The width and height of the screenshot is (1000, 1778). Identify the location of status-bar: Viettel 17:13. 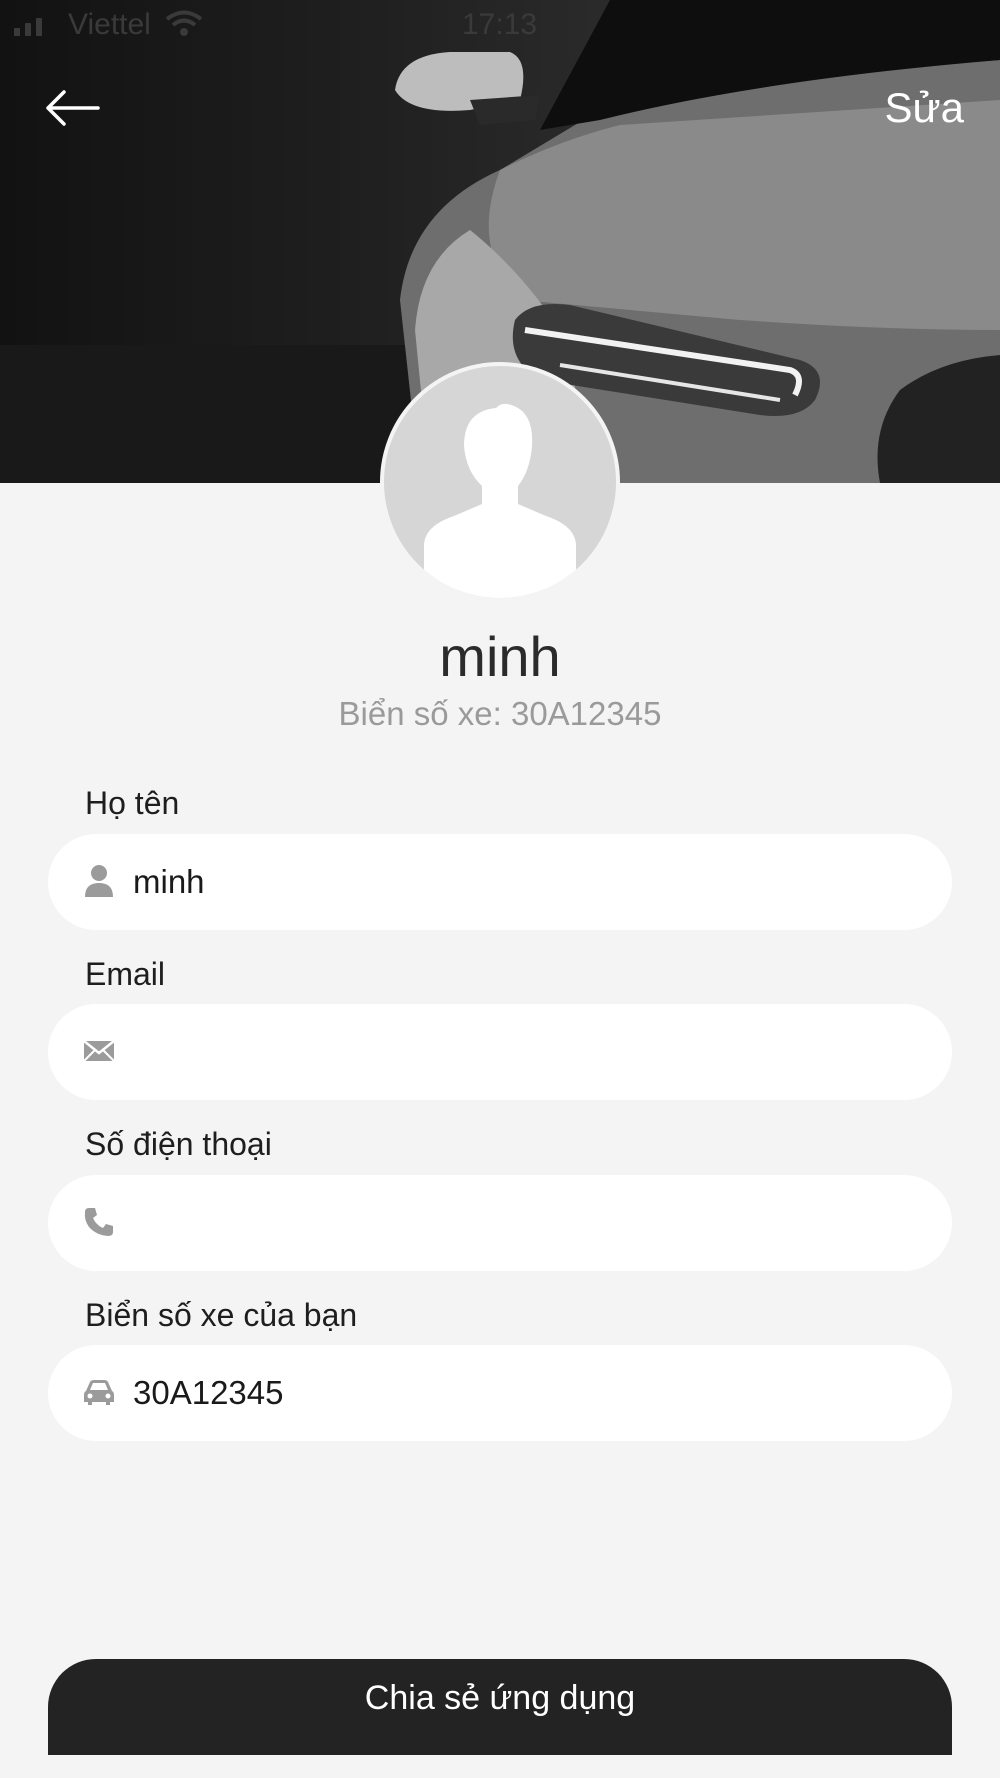
(500, 25).